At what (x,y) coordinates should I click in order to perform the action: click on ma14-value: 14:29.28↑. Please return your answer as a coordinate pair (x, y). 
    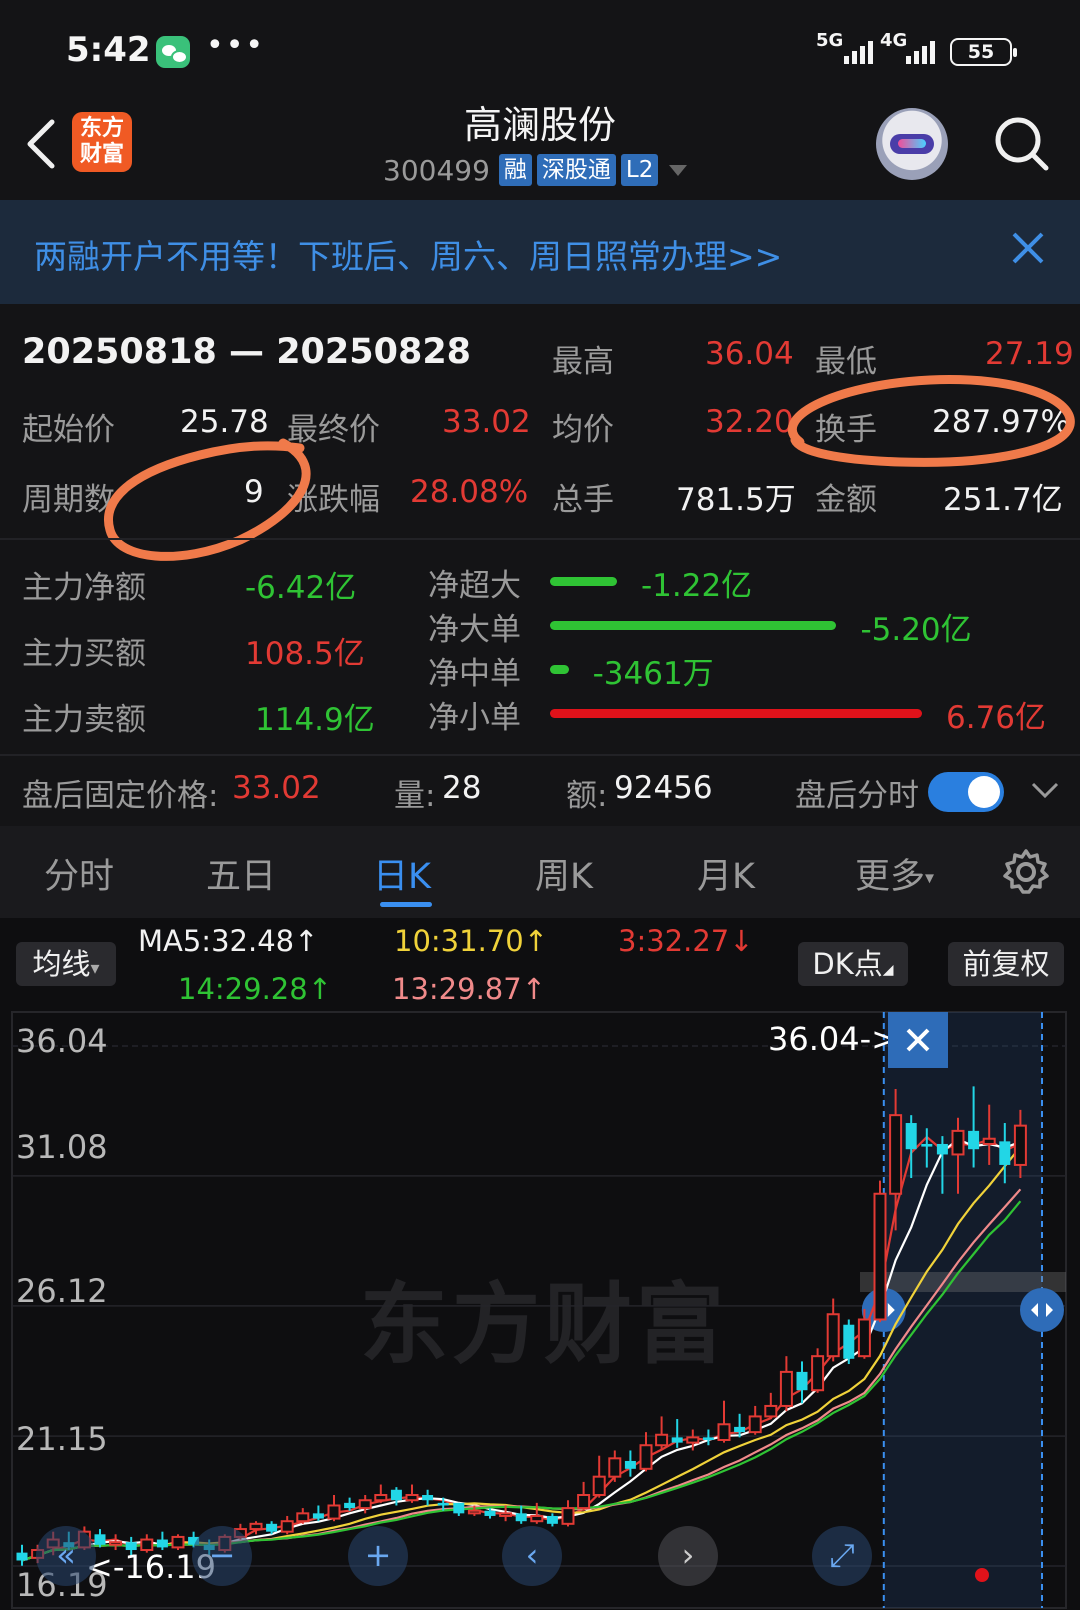
    Looking at the image, I should click on (255, 989).